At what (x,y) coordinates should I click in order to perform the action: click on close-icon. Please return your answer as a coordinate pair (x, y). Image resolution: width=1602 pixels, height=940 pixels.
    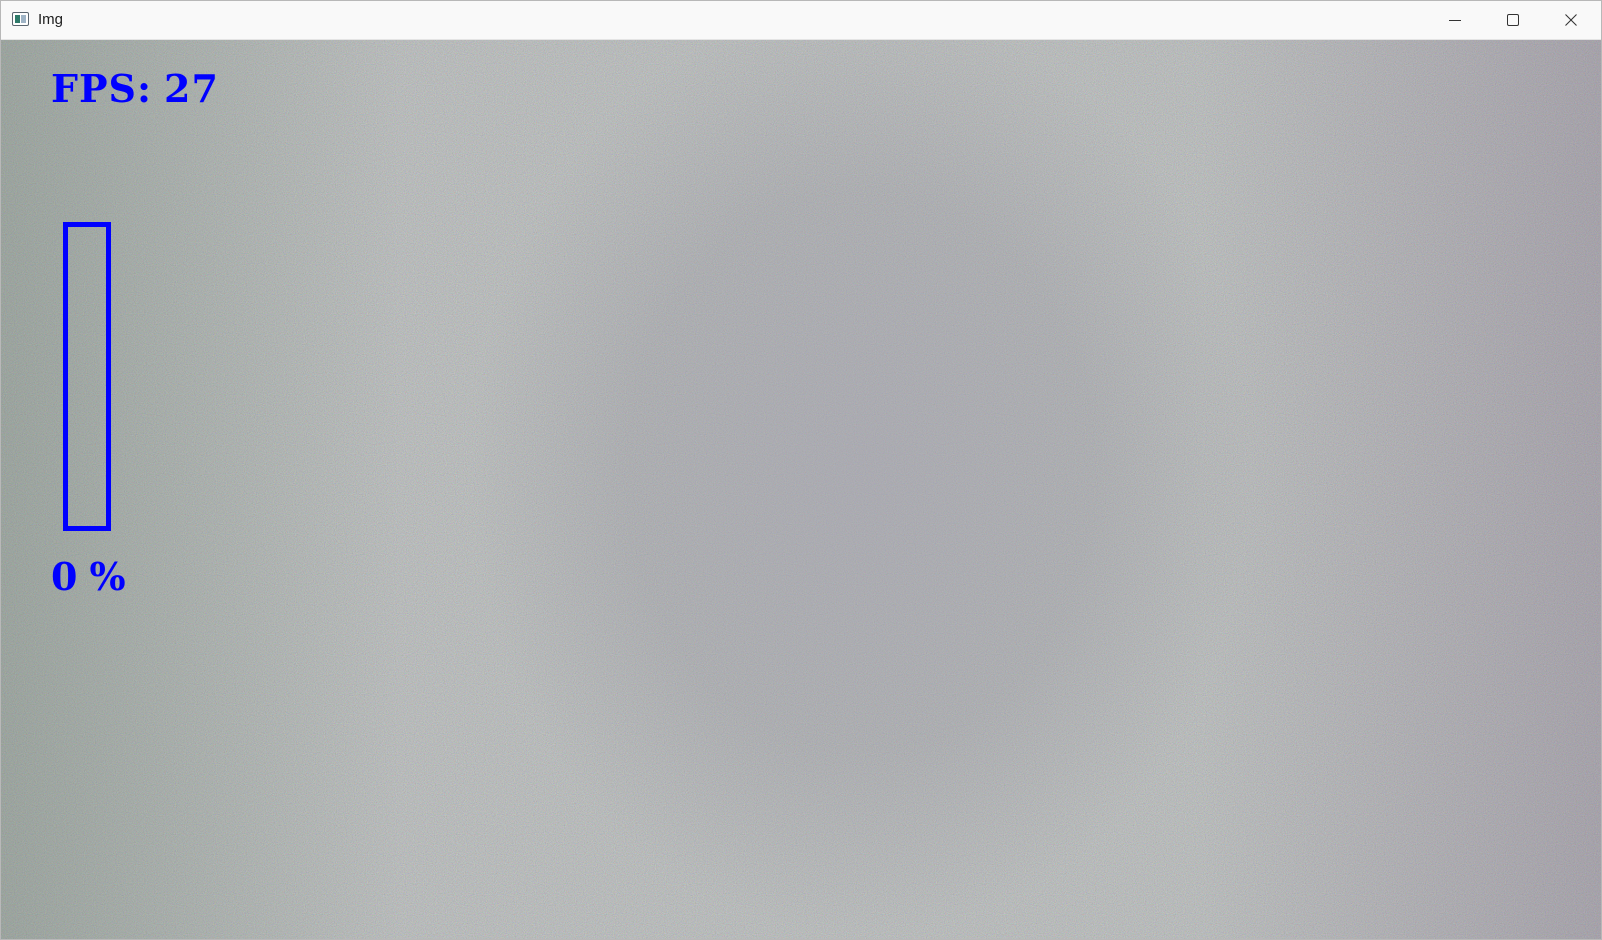
    Looking at the image, I should click on (1571, 20).